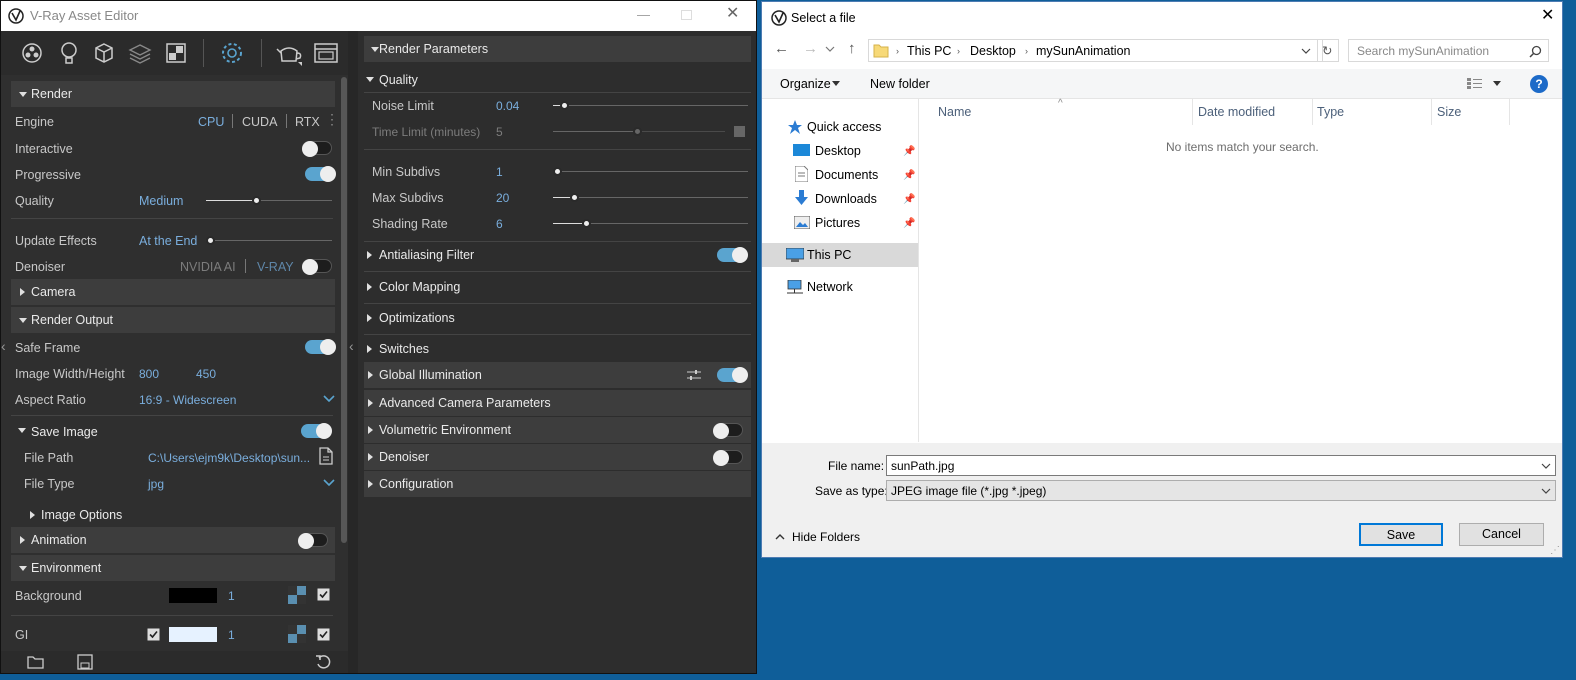  I want to click on search-box: Search mySunAnimation, so click(1448, 50).